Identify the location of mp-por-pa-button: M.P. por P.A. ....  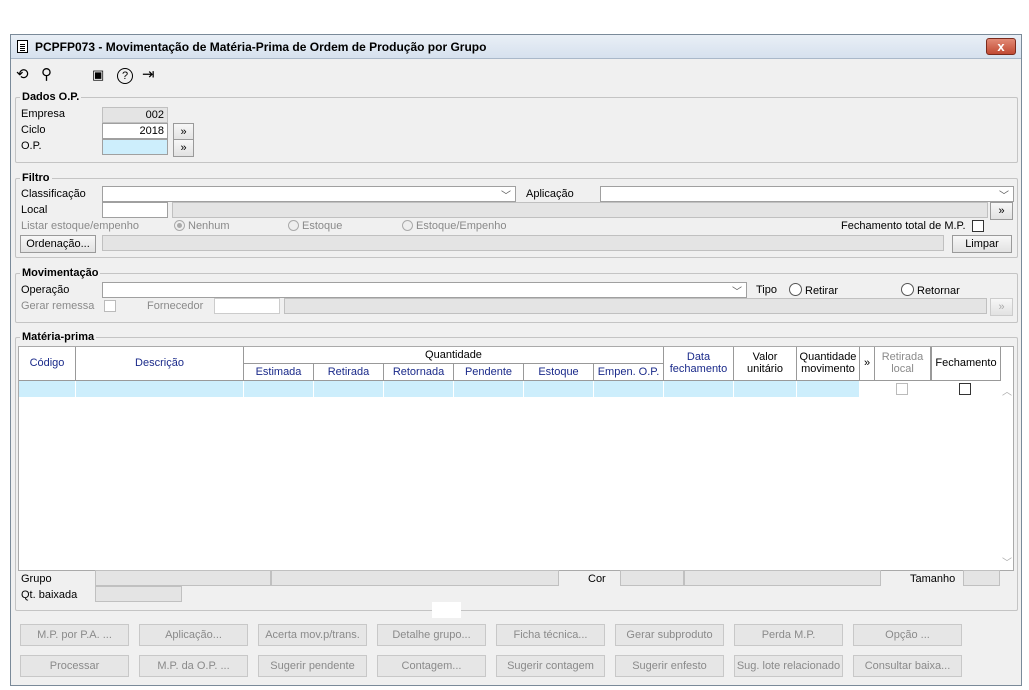
(74, 635).